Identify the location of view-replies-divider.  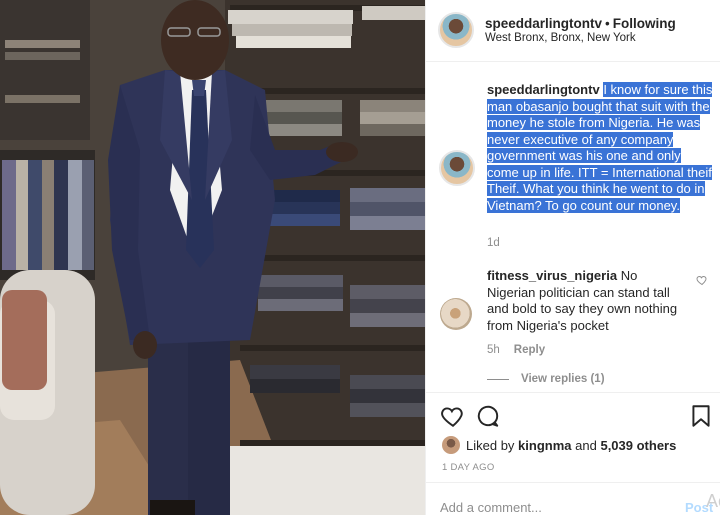
(498, 379).